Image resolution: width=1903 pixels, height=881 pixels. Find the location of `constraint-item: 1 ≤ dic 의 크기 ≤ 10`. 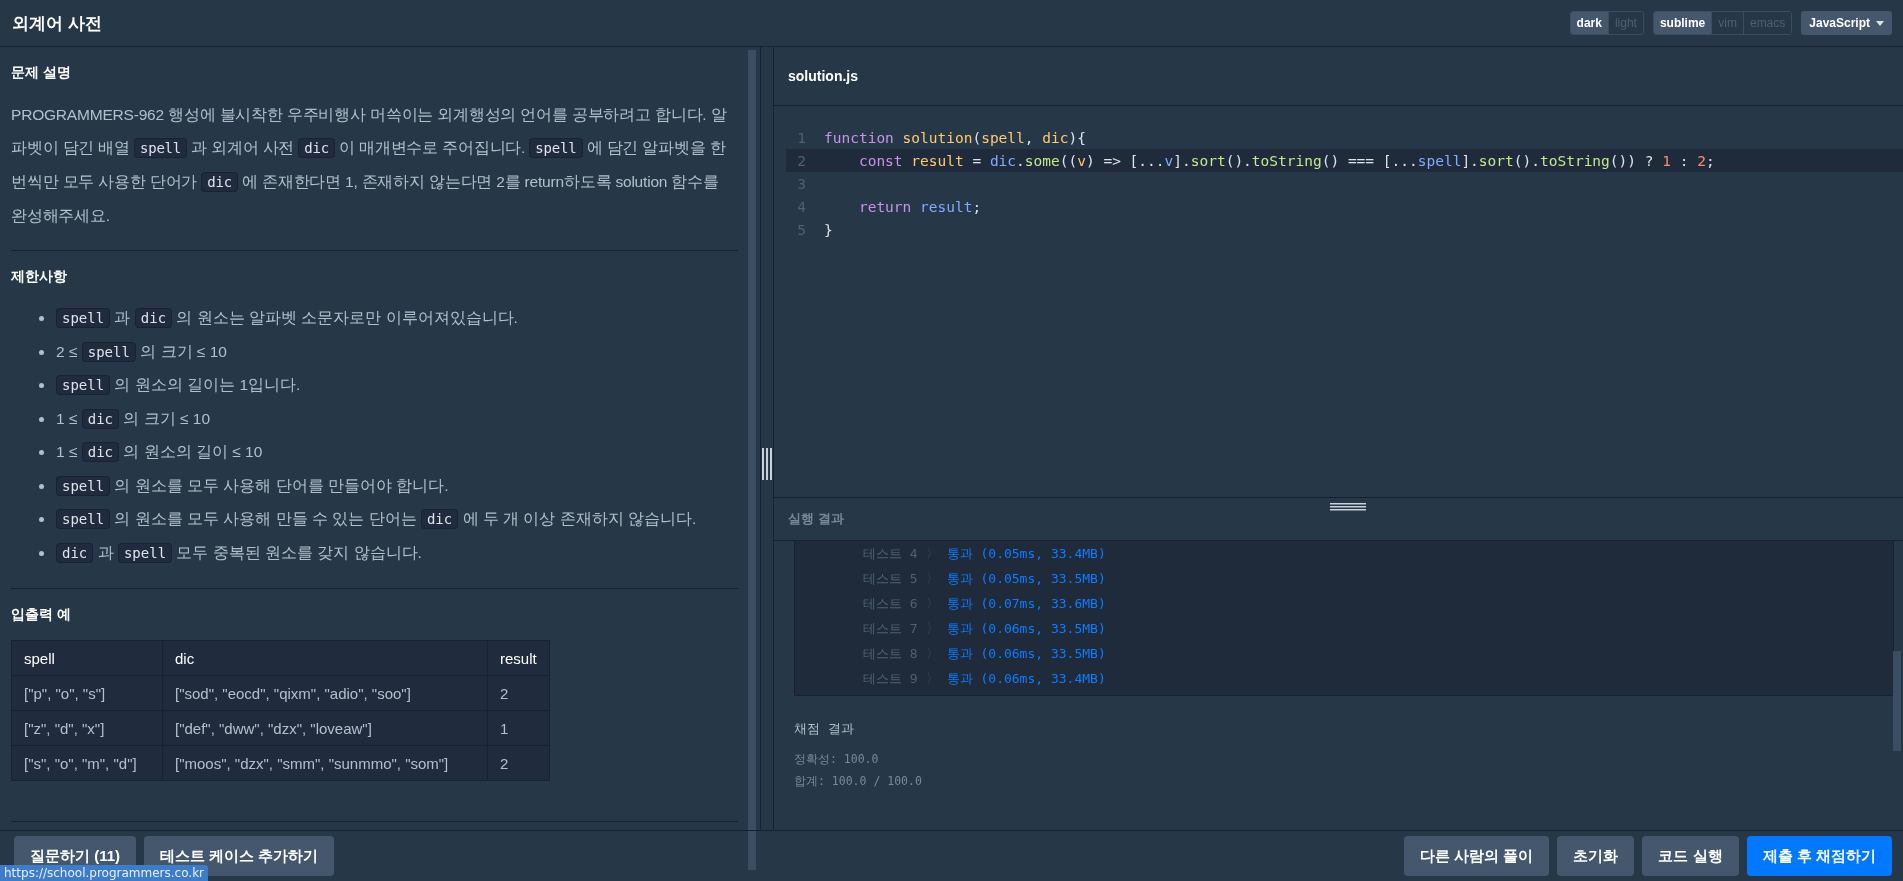

constraint-item: 1 ≤ dic 의 크기 ≤ 10 is located at coordinates (133, 419).